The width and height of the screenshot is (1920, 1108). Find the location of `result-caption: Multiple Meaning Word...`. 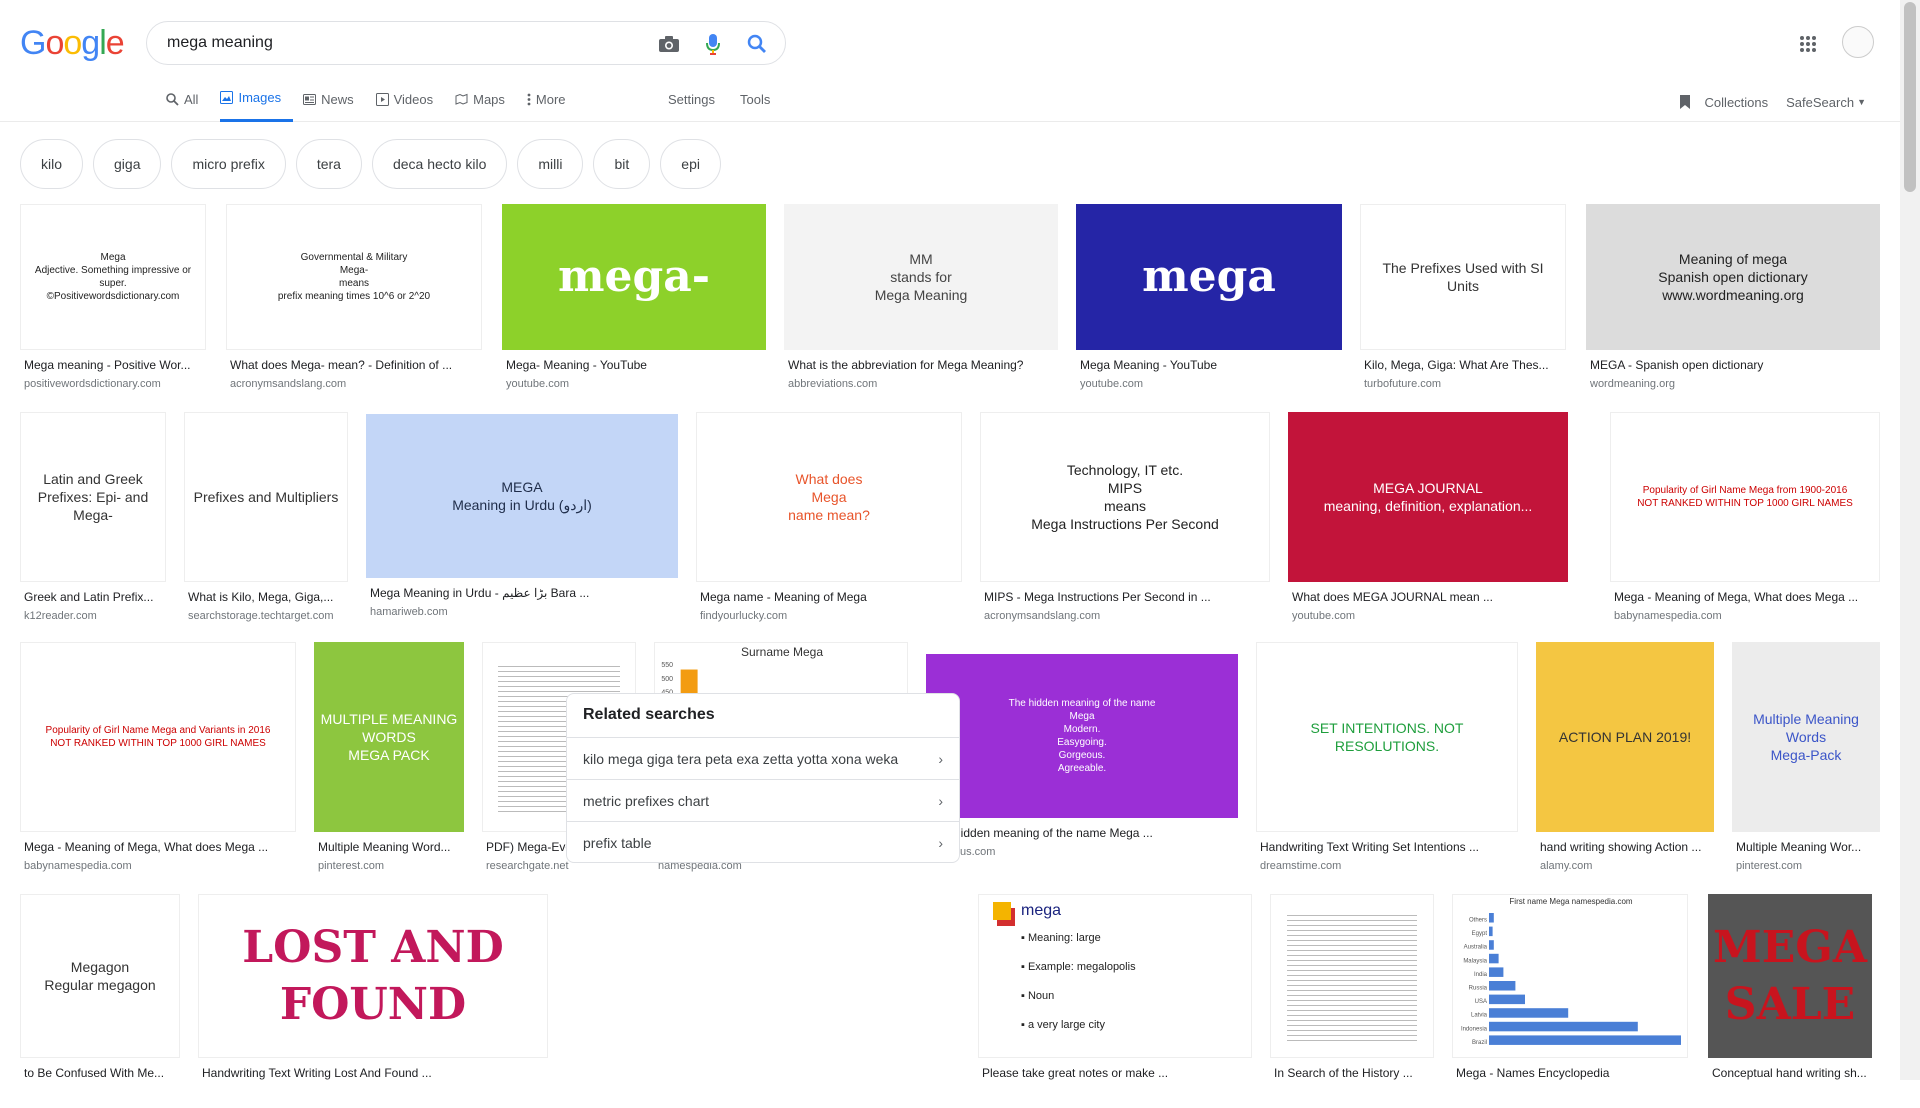

result-caption: Multiple Meaning Word... is located at coordinates (391, 847).